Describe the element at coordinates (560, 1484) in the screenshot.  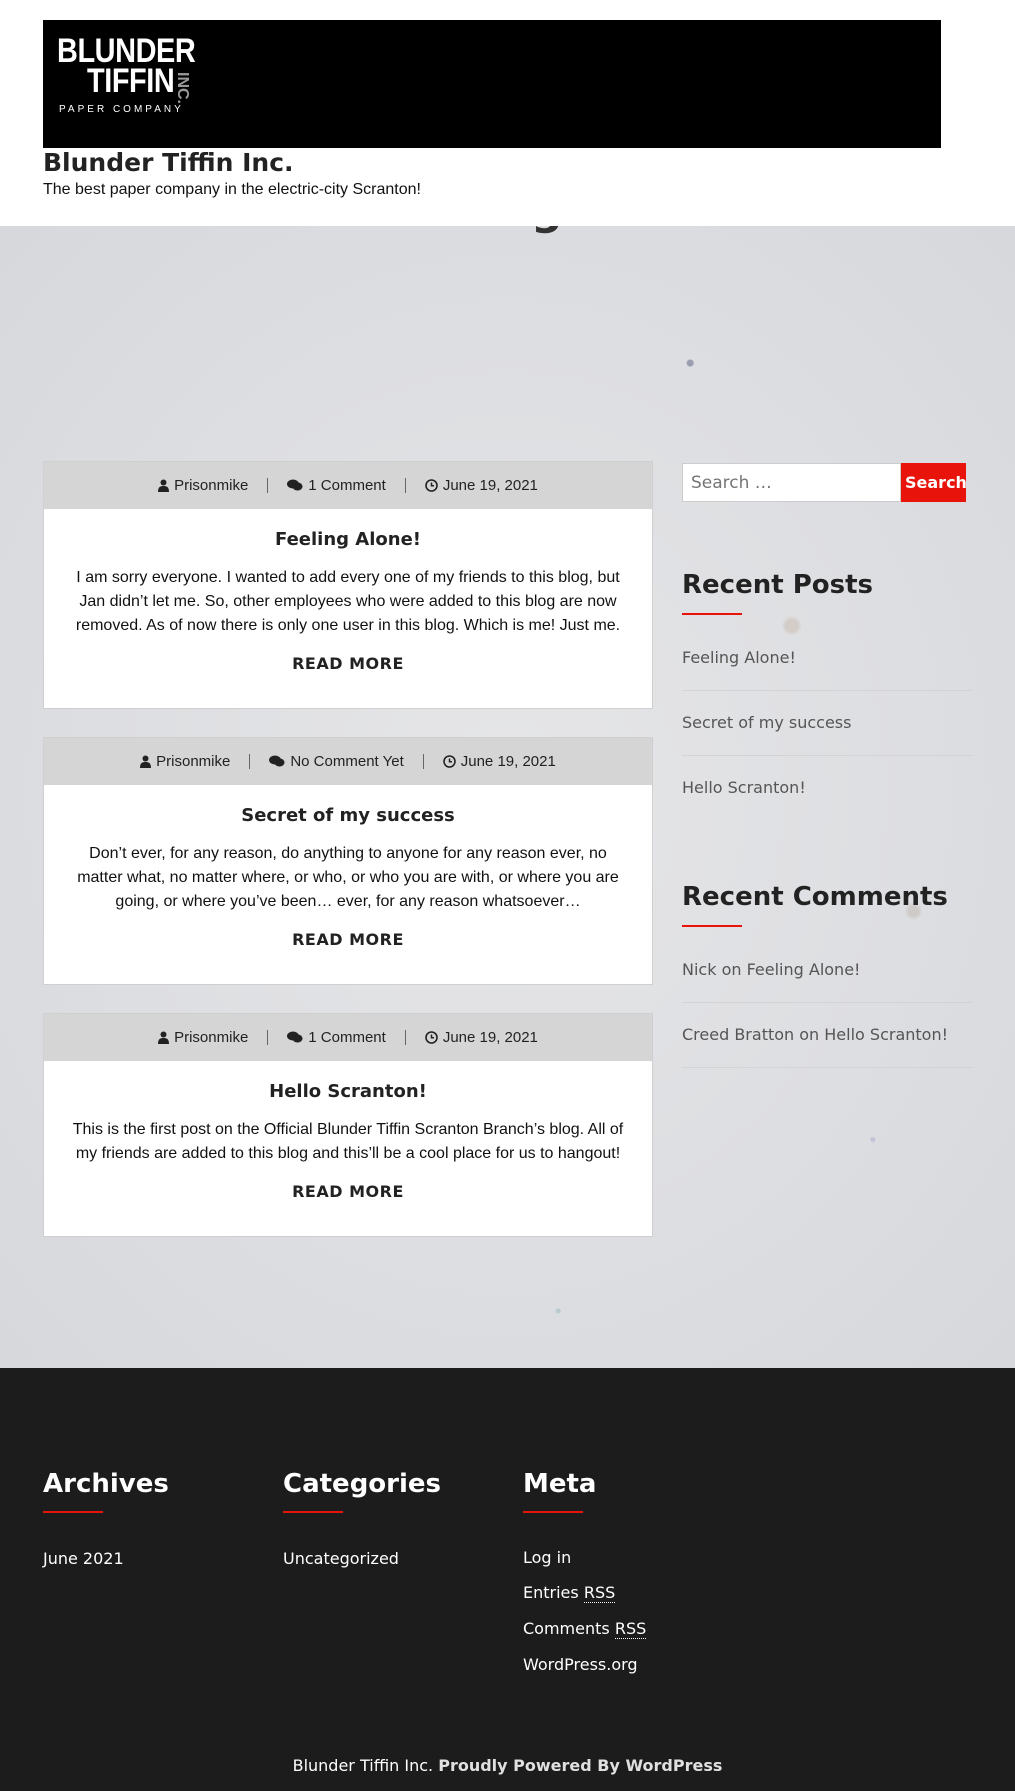
I see `meta-title: Meta` at that location.